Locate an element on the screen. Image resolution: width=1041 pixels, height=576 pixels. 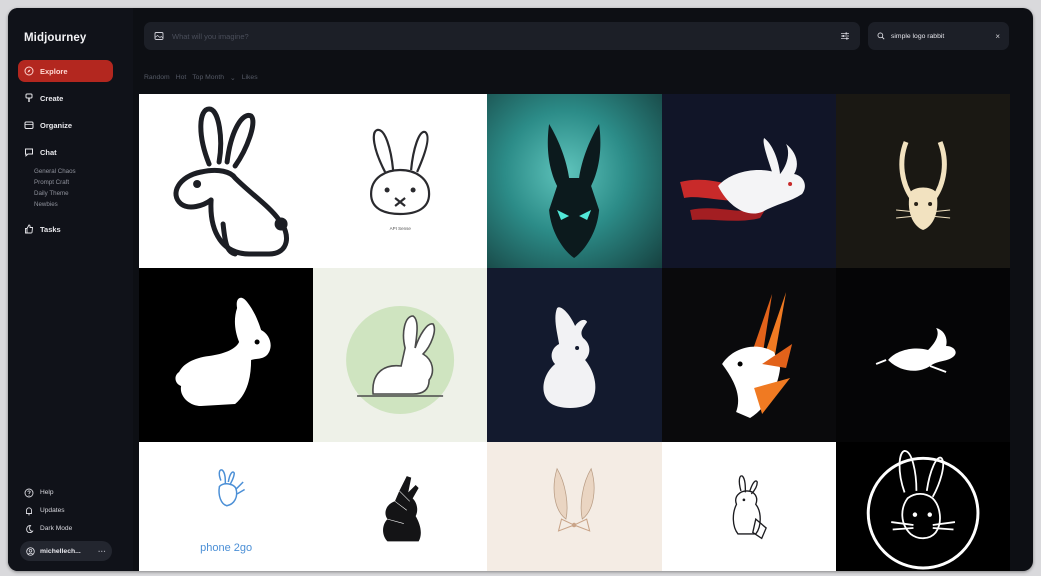
chat-channel-daily-theme: Daily Theme is located at coordinates (73, 193).